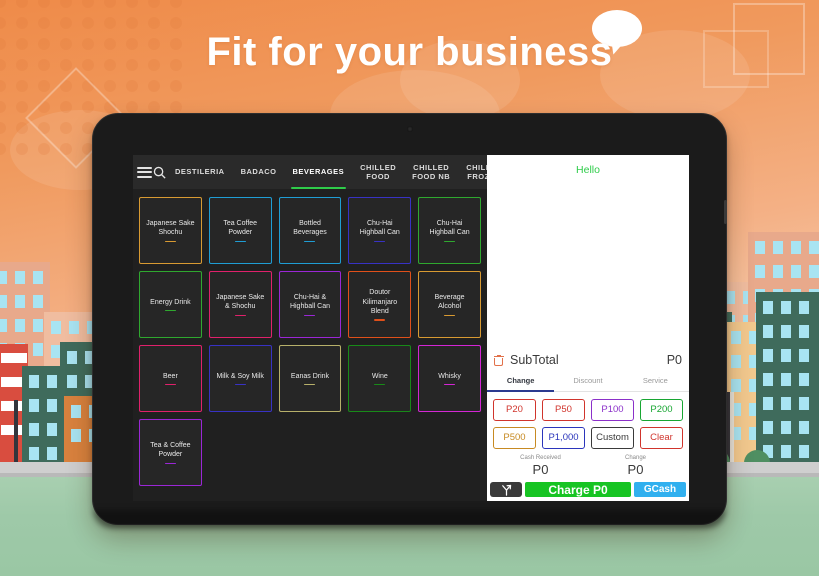 This screenshot has width=819, height=576. I want to click on product-tile: Tea Coffee Powder, so click(240, 230).